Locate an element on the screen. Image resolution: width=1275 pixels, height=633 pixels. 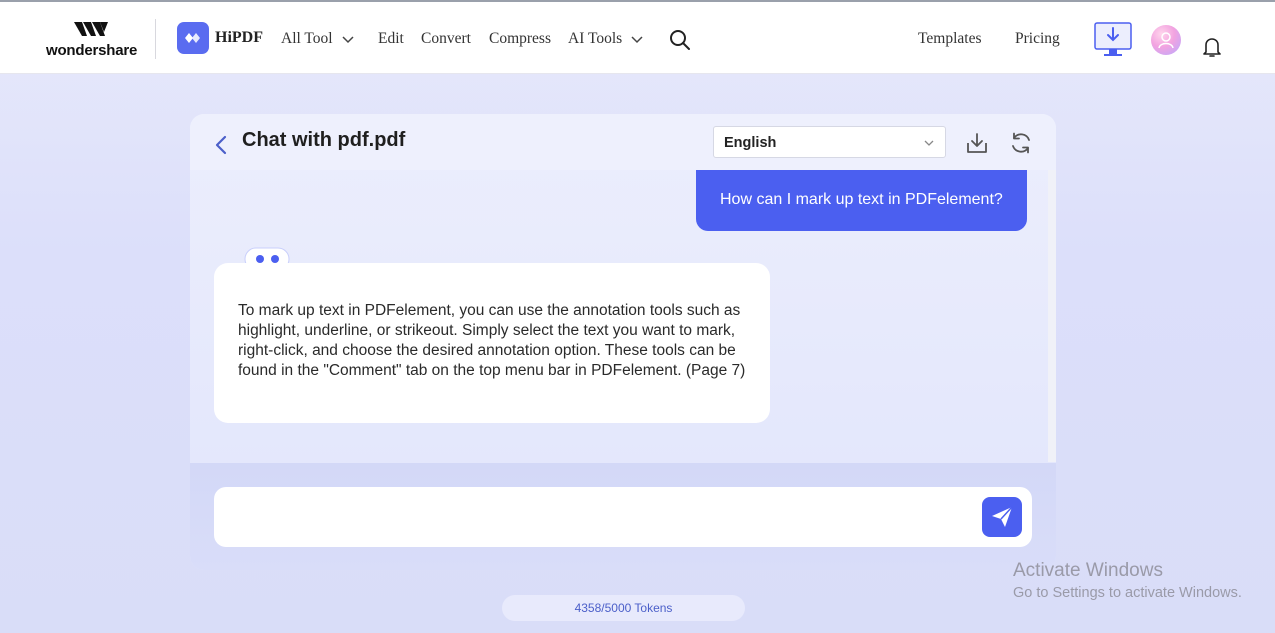
nav-templates: Templates is located at coordinates (949, 39).